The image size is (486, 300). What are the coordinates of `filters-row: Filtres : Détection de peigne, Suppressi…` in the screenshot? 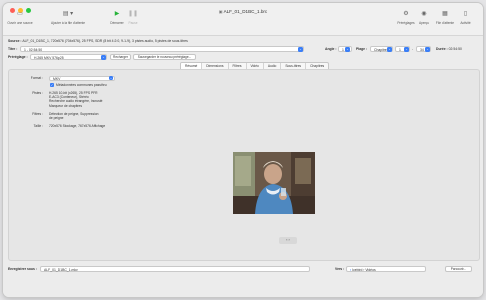 It's located at (65, 116).